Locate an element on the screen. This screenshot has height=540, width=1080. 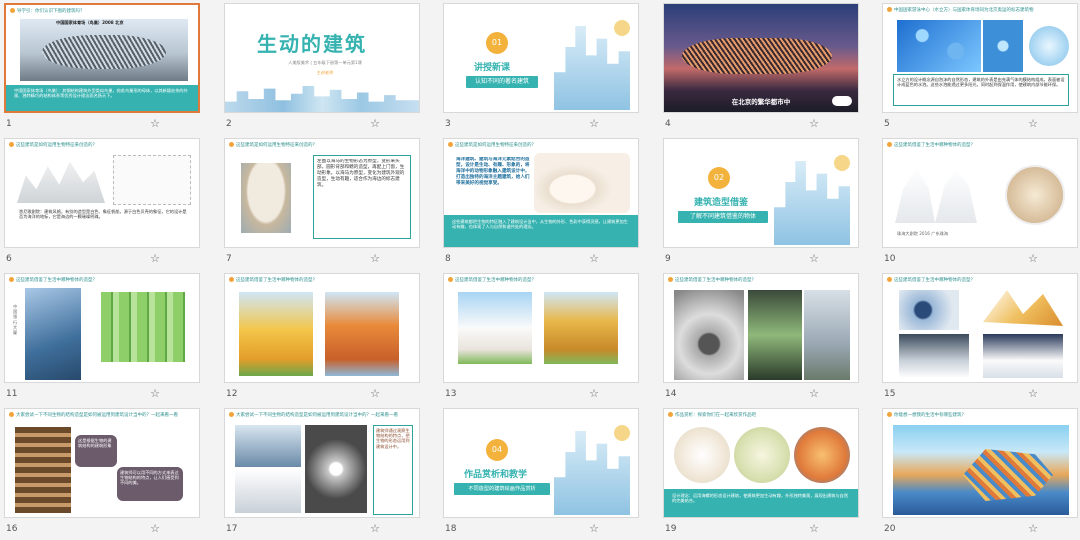
lotus-building-photo is located at coordinates (827, 335).